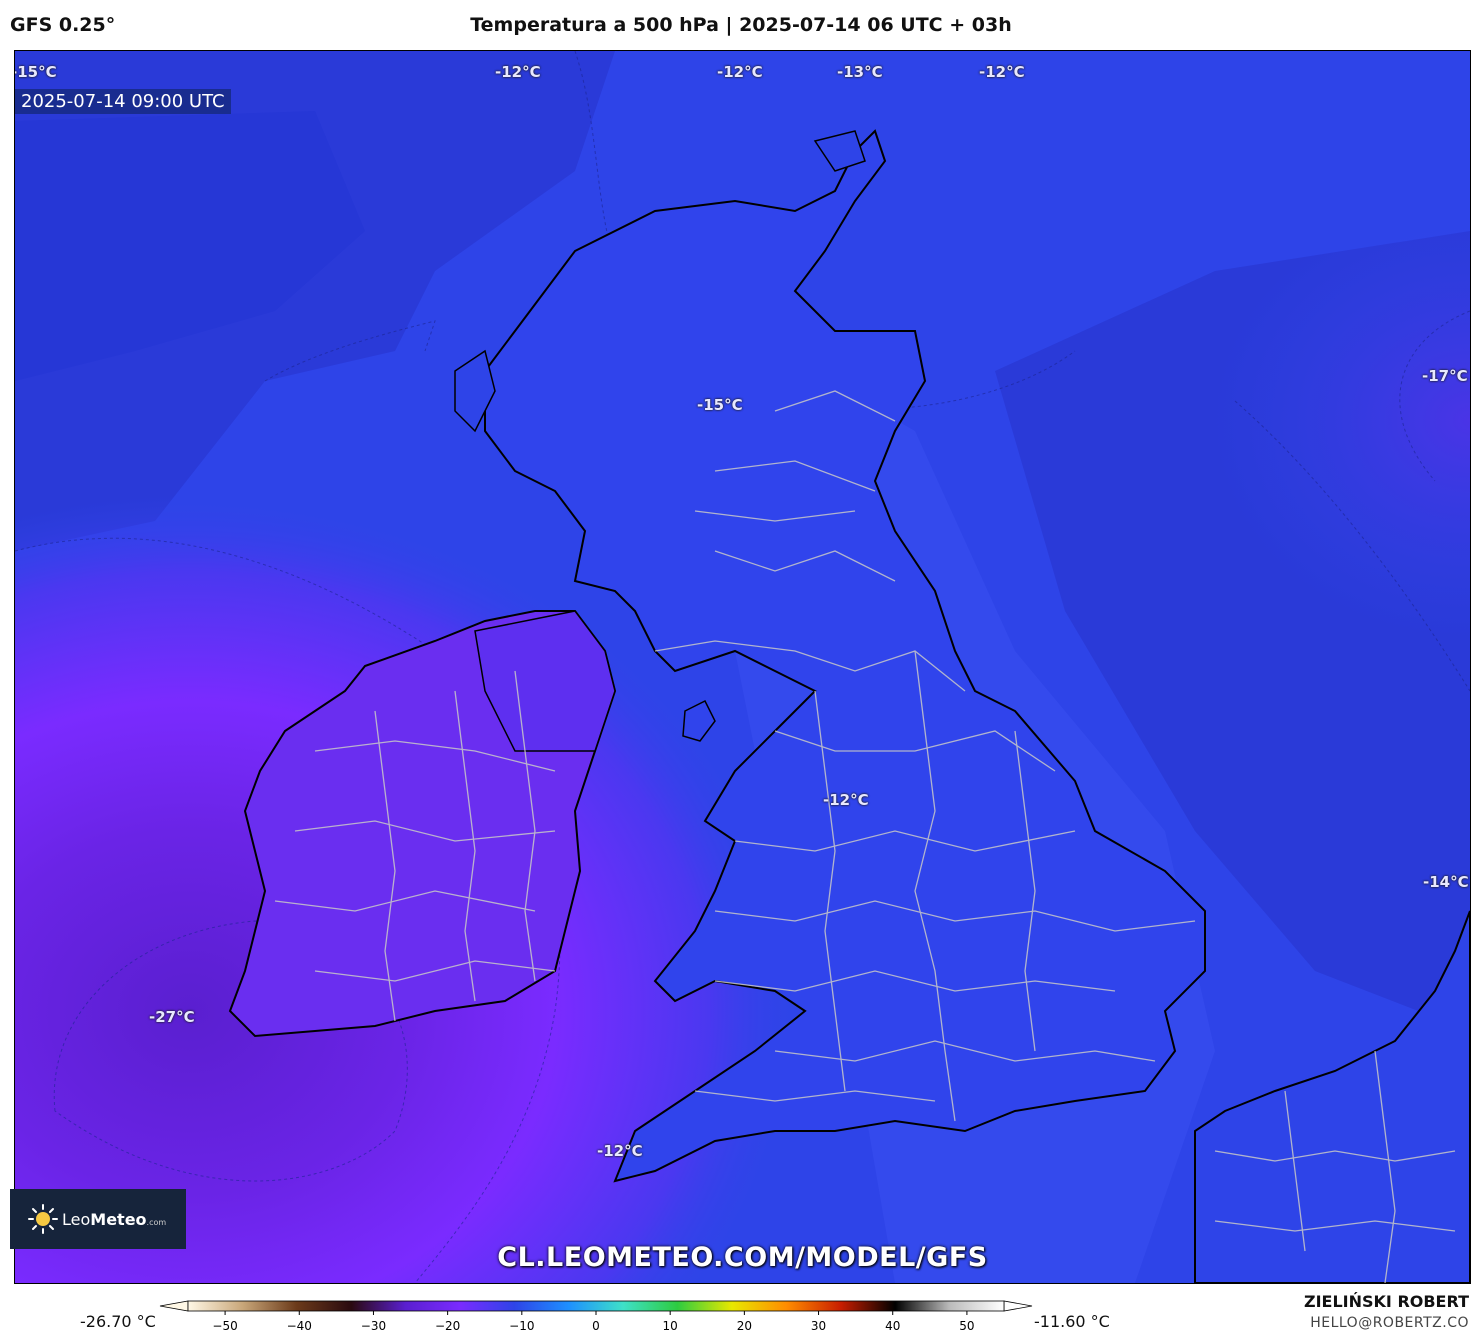 This screenshot has width=1482, height=1339. I want to click on author-email: HELLO@ROBERTZ.CO, so click(1389, 1323).